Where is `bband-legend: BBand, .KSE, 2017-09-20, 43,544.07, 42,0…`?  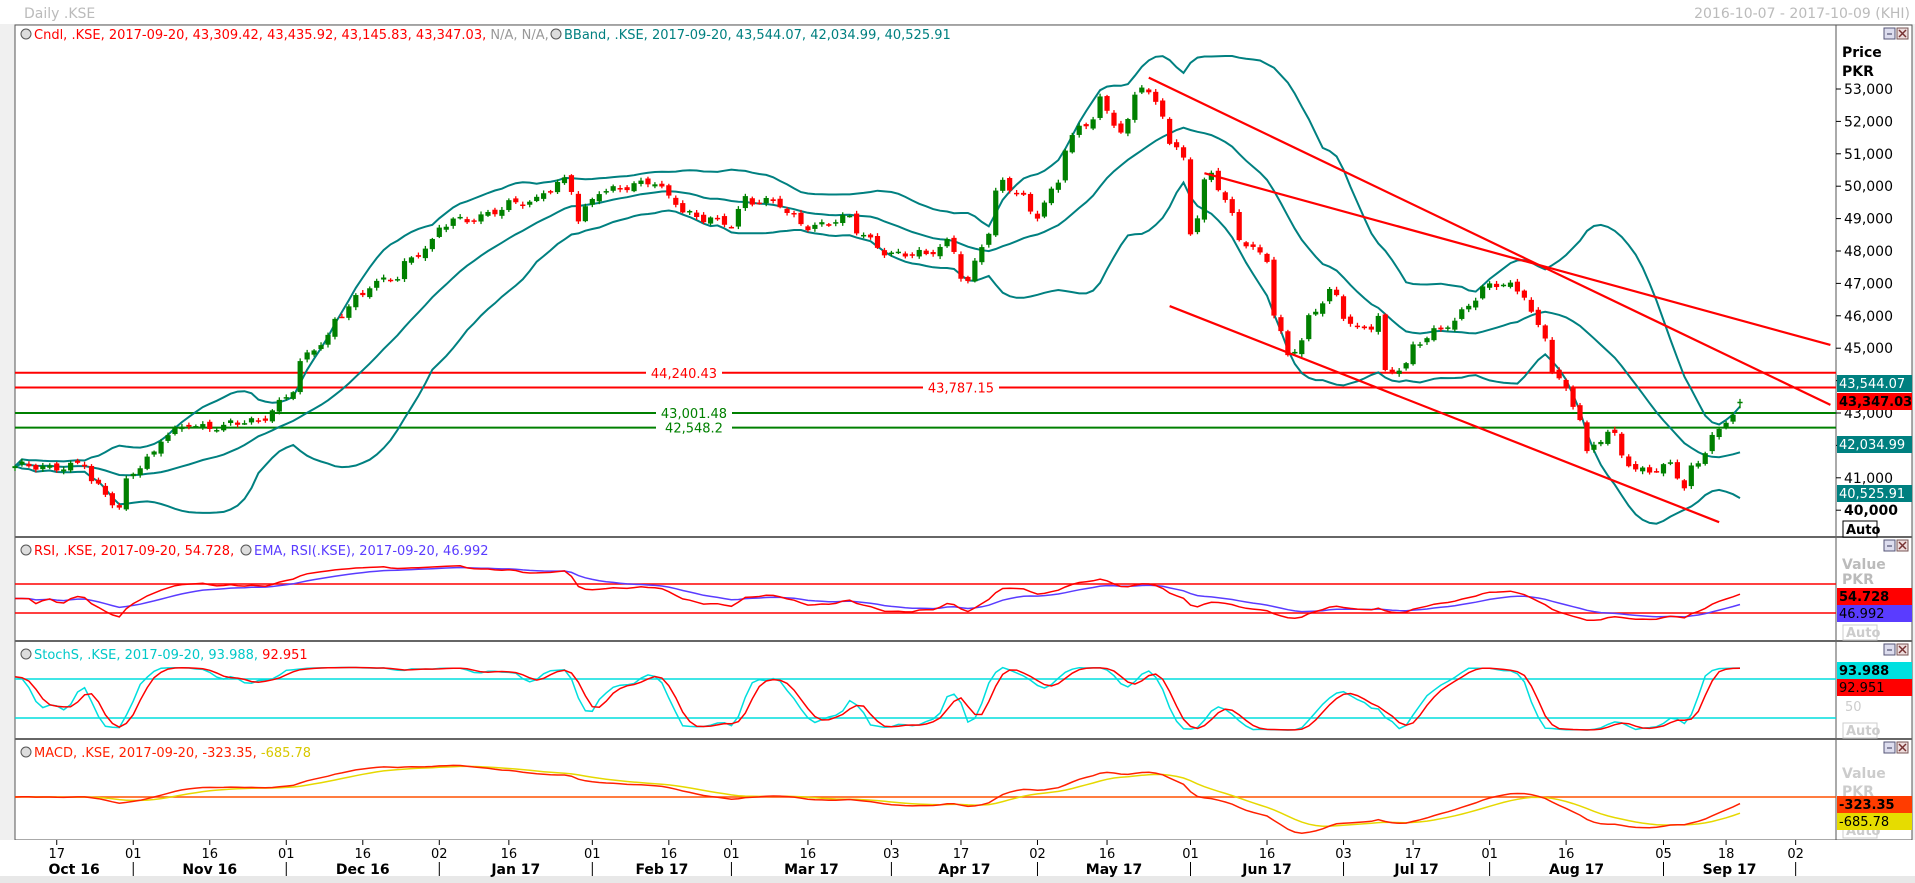
bband-legend: BBand, .KSE, 2017-09-20, 43,544.07, 42,0… is located at coordinates (757, 35).